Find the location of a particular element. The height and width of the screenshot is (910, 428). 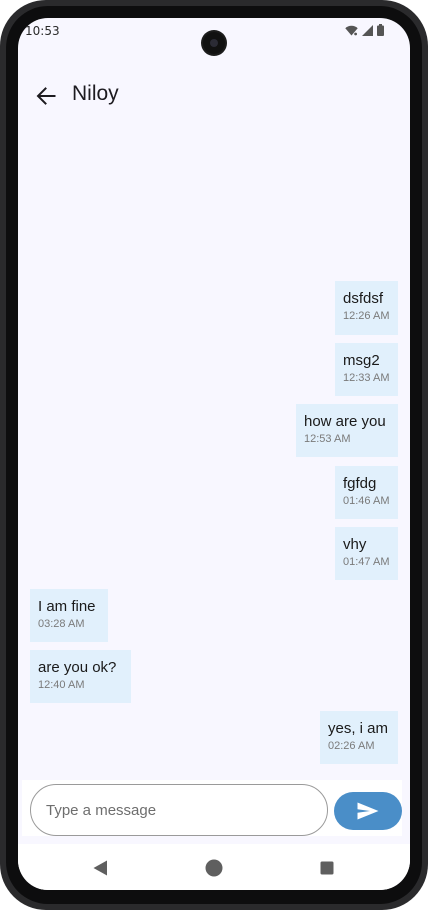

message-bubble: dsfdsf 12:26 AM is located at coordinates (366, 308).